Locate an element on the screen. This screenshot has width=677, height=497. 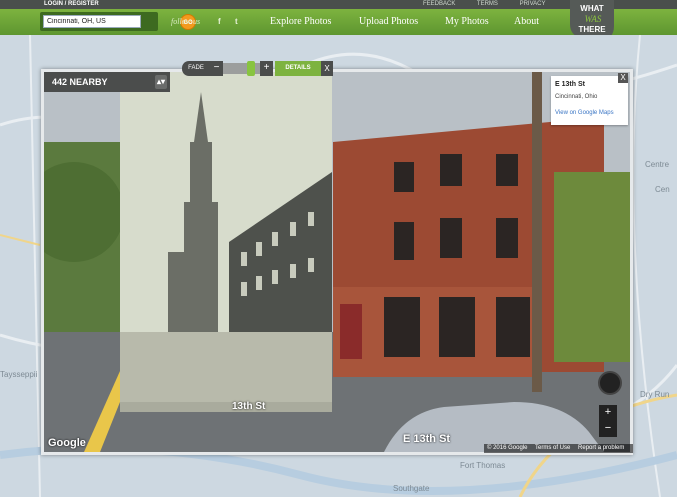
nav-my-photos: My Photos is located at coordinates (467, 21).